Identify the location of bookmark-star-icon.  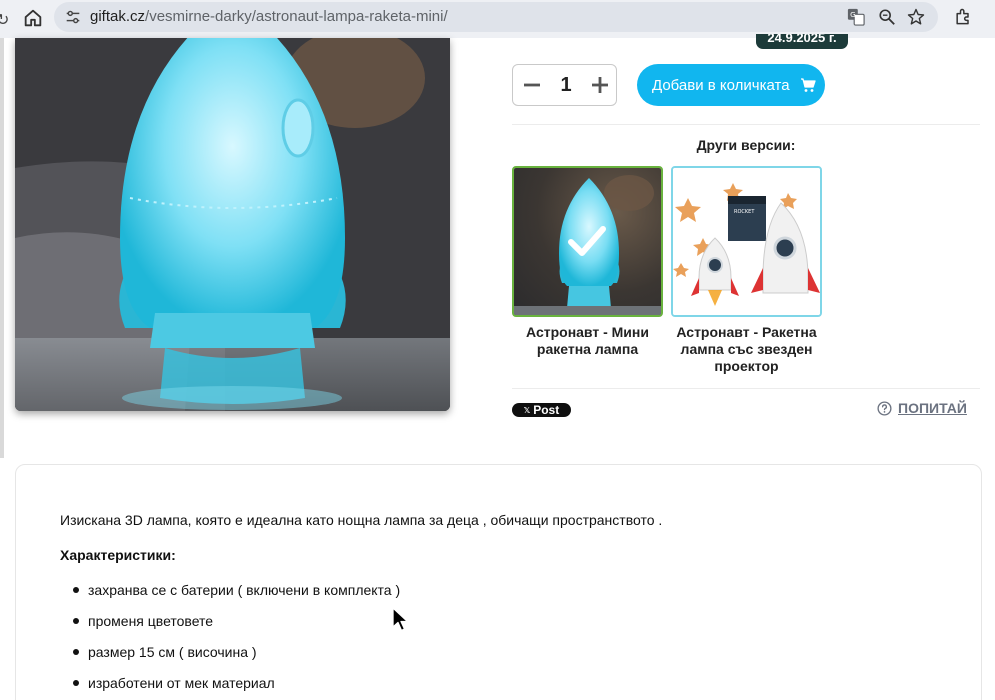
(916, 17).